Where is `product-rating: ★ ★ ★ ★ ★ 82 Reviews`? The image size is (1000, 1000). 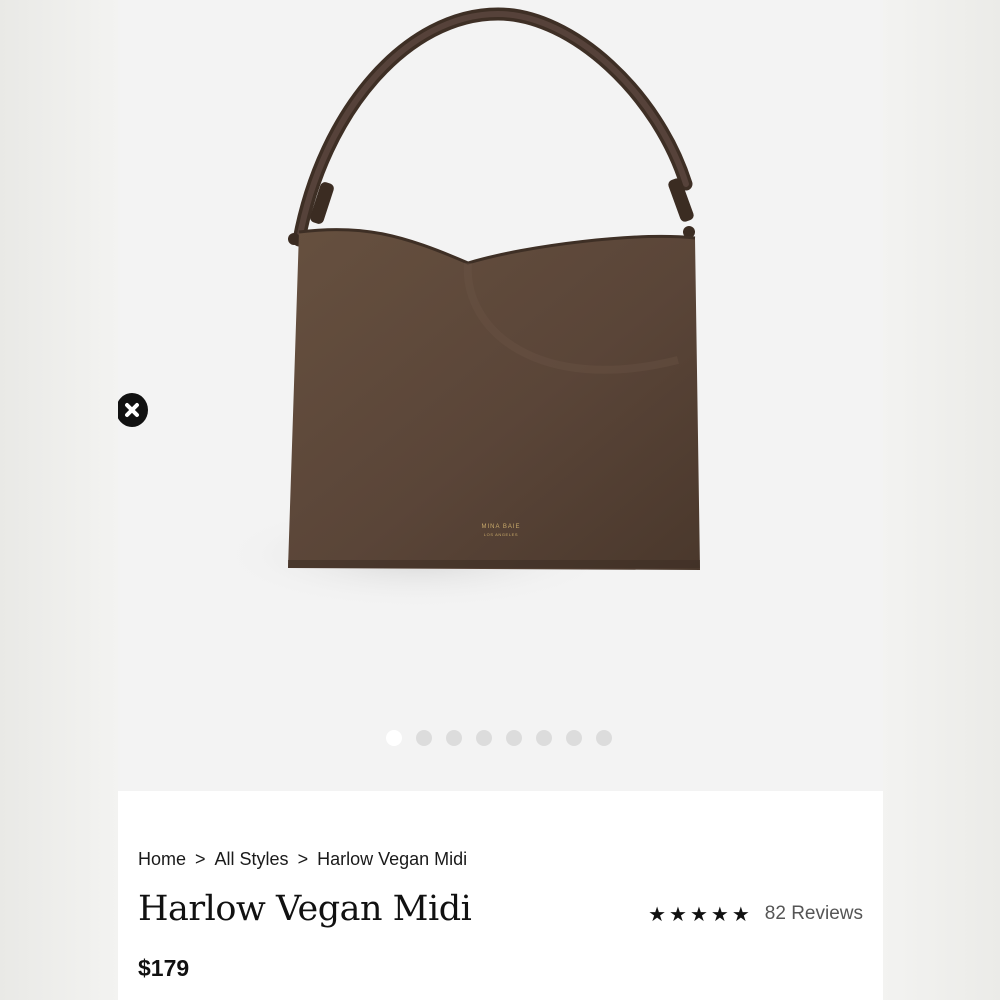
product-rating: ★ ★ ★ ★ ★ 82 Reviews is located at coordinates (755, 914).